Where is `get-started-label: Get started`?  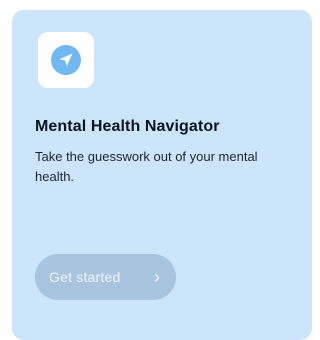
get-started-label: Get started is located at coordinates (85, 277).